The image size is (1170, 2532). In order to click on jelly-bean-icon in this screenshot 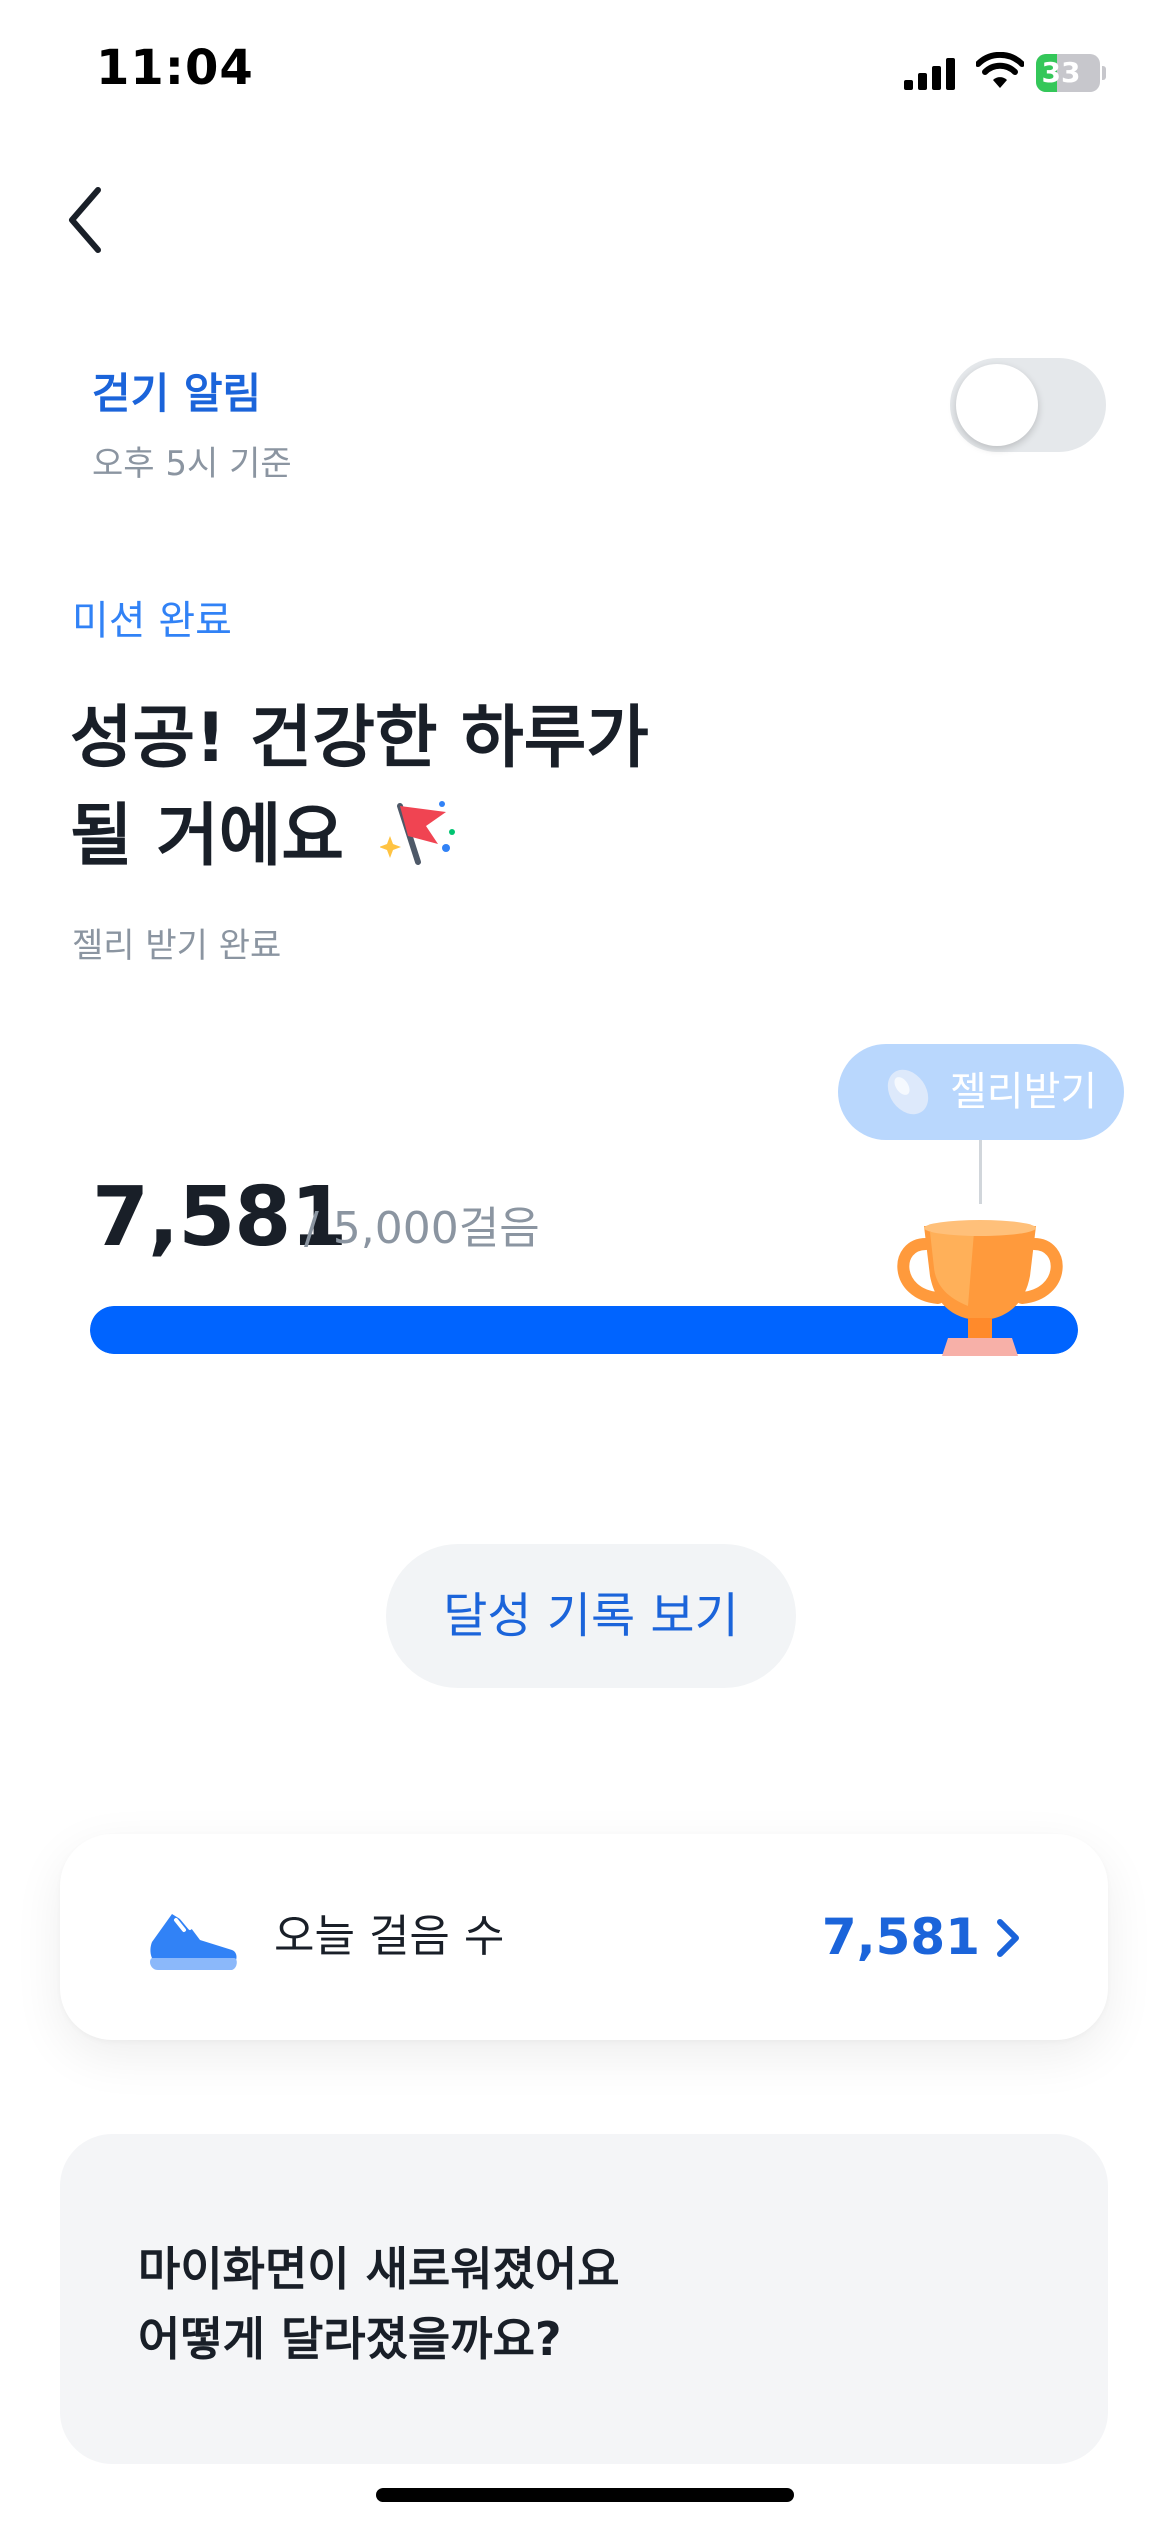, I will do `click(908, 1092)`.